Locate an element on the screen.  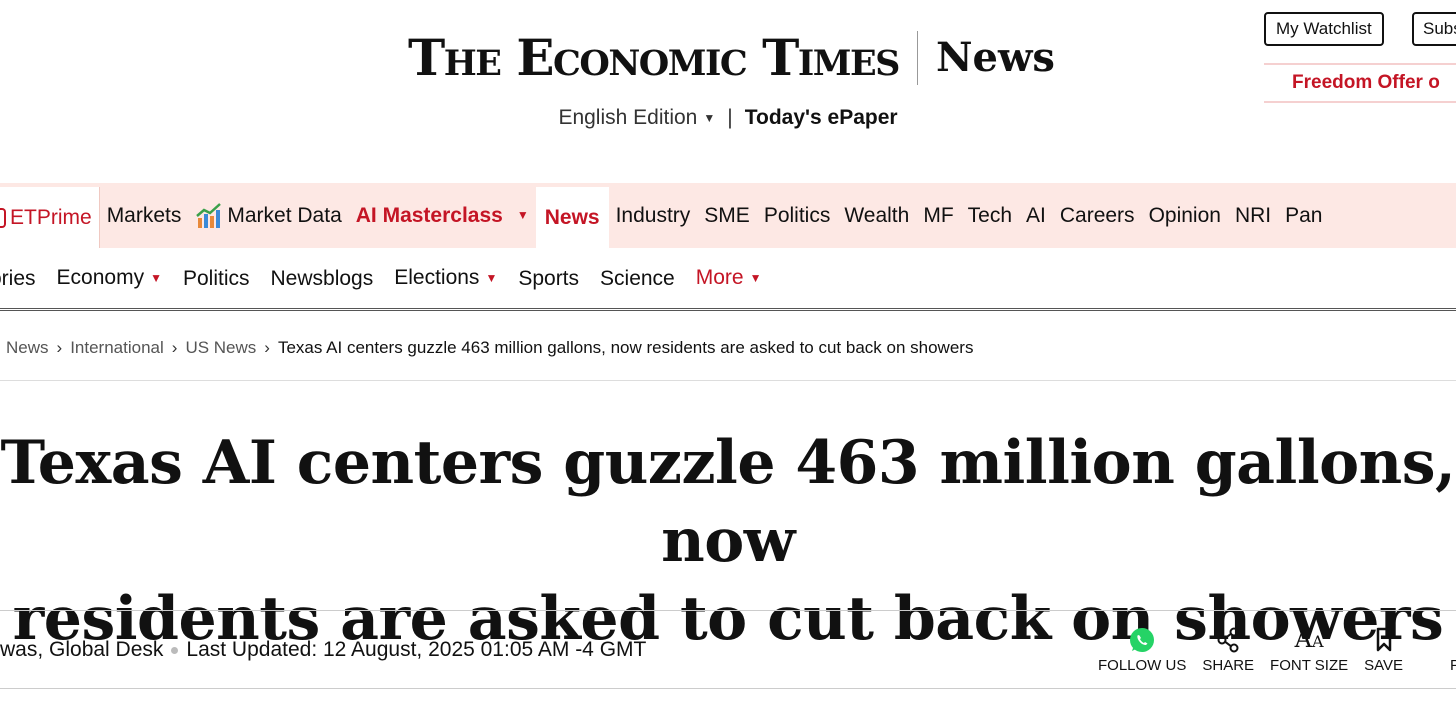
author: was, Global Desk is located at coordinates (81, 649).